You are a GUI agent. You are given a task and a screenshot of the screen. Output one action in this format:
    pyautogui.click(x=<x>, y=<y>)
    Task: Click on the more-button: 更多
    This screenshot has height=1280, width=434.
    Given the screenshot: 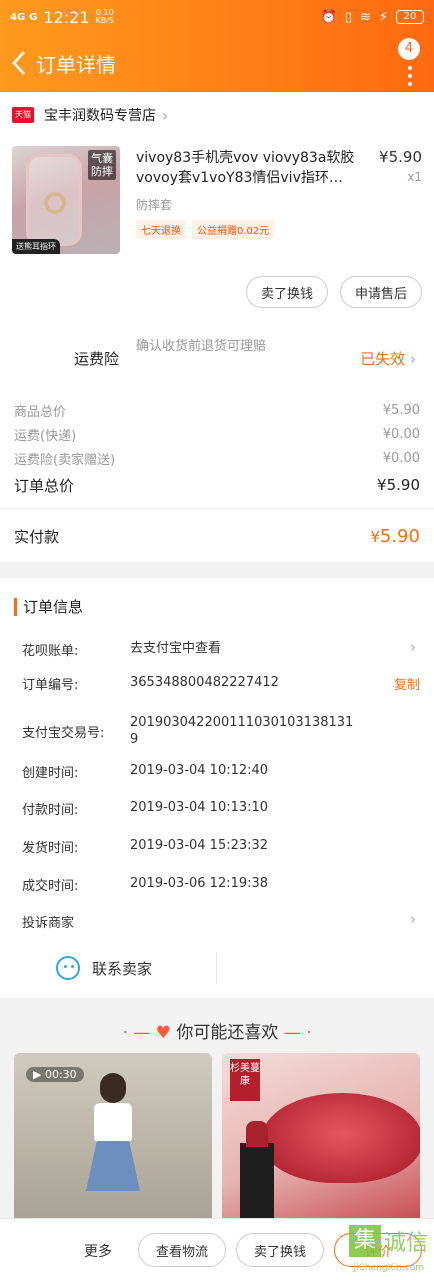 What is the action you would take?
    pyautogui.click(x=98, y=1251)
    